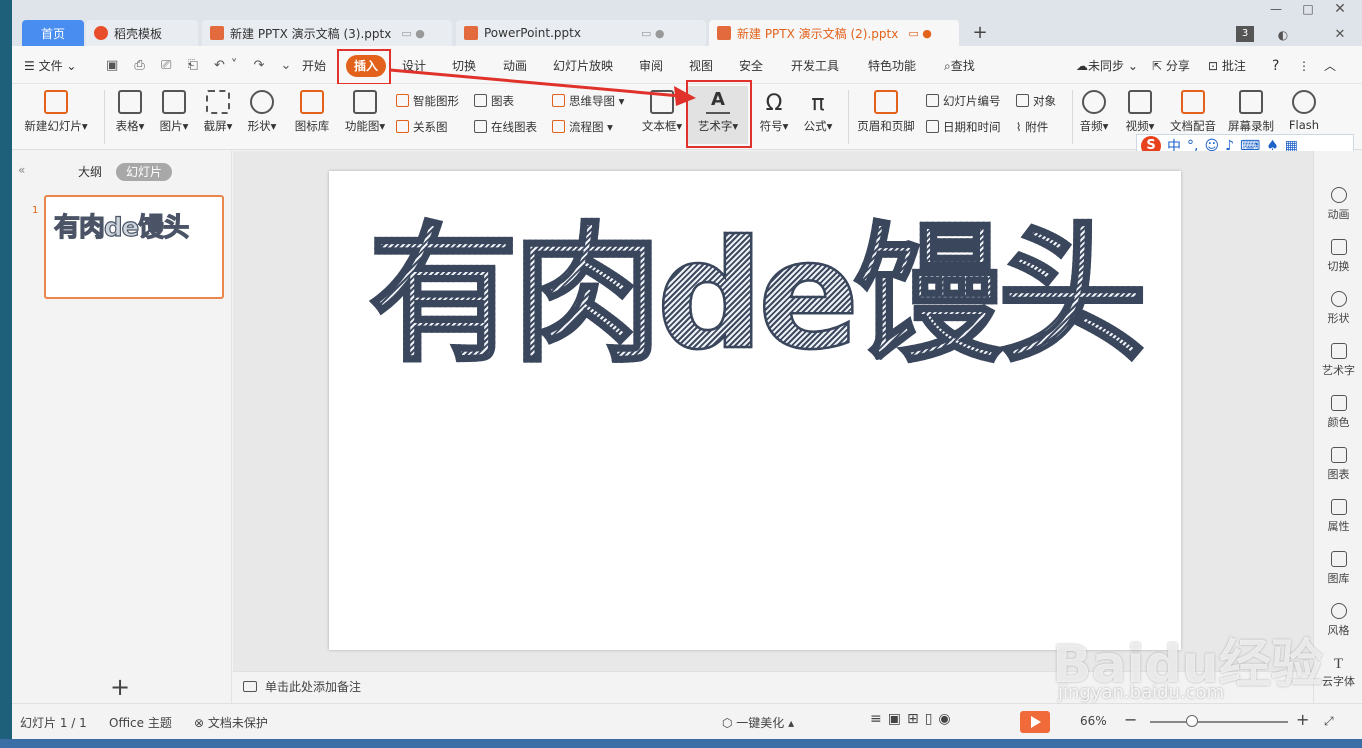 The width and height of the screenshot is (1362, 748). I want to click on slide-number-button: 幻灯片编号, so click(963, 101).